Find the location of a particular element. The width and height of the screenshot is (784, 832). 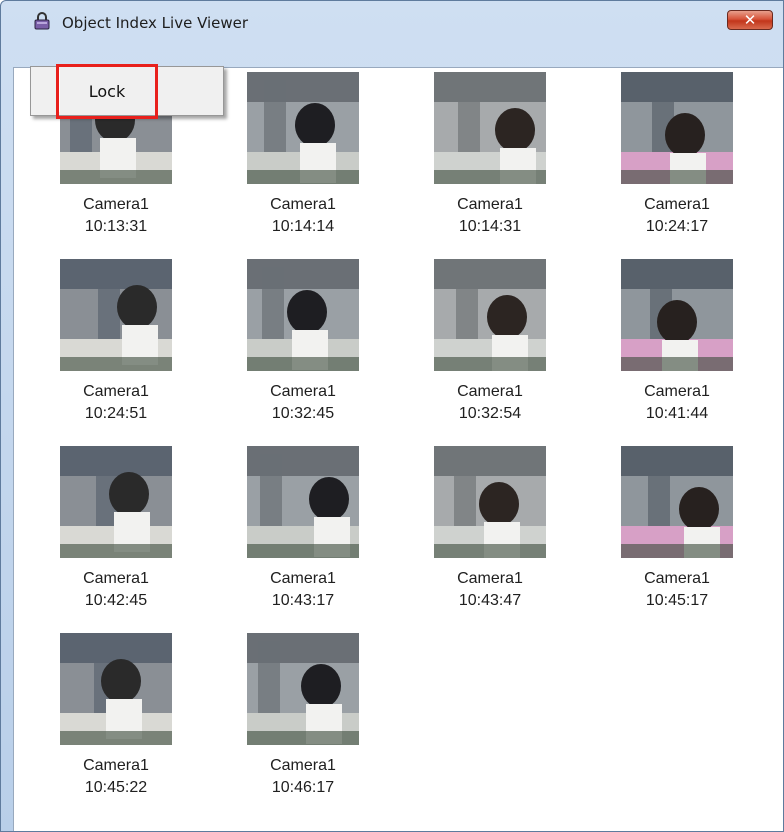

thumbnail-item: Camera1 10:46:17 is located at coordinates (303, 723).